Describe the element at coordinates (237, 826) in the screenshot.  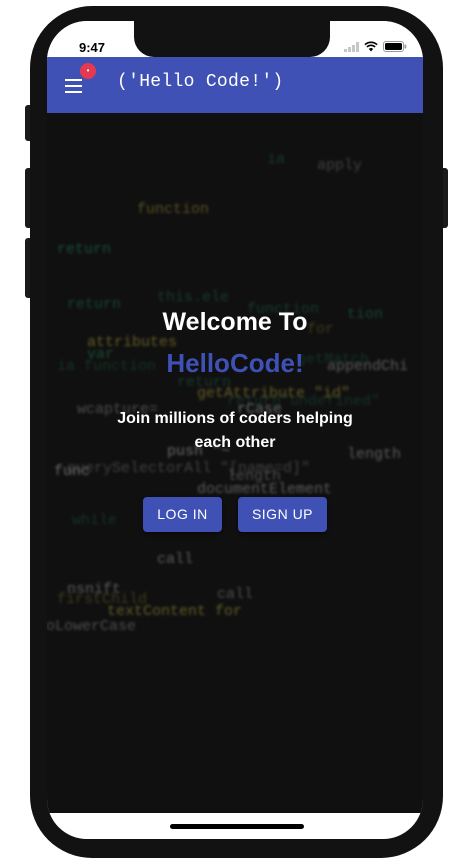
I see `home-indicator` at that location.